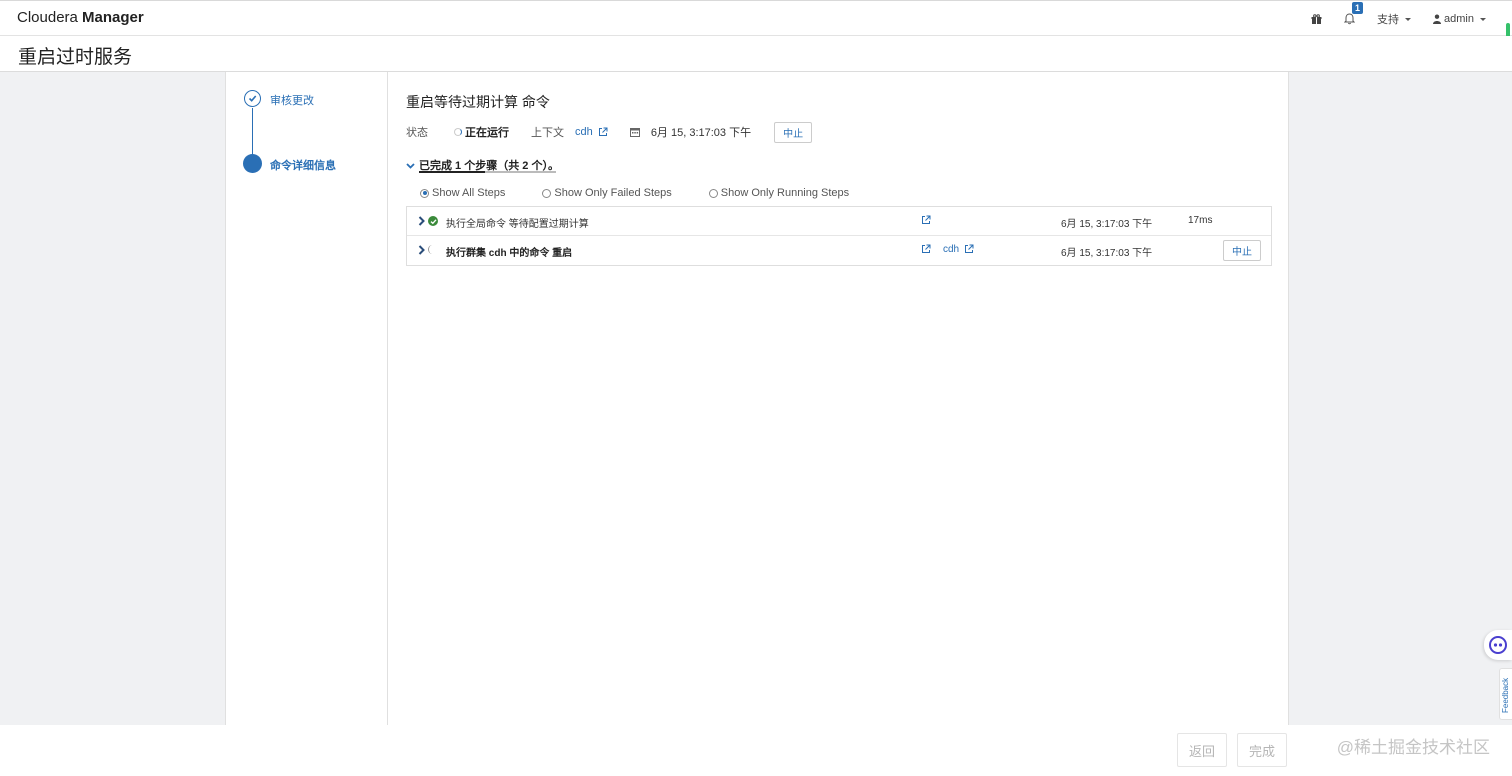 The width and height of the screenshot is (1512, 776). Describe the element at coordinates (616, 132) in the screenshot. I see `command-status-row: 状态 正在运行 上下文 cdh 6月 15, 3:17:03 下午 中止` at that location.